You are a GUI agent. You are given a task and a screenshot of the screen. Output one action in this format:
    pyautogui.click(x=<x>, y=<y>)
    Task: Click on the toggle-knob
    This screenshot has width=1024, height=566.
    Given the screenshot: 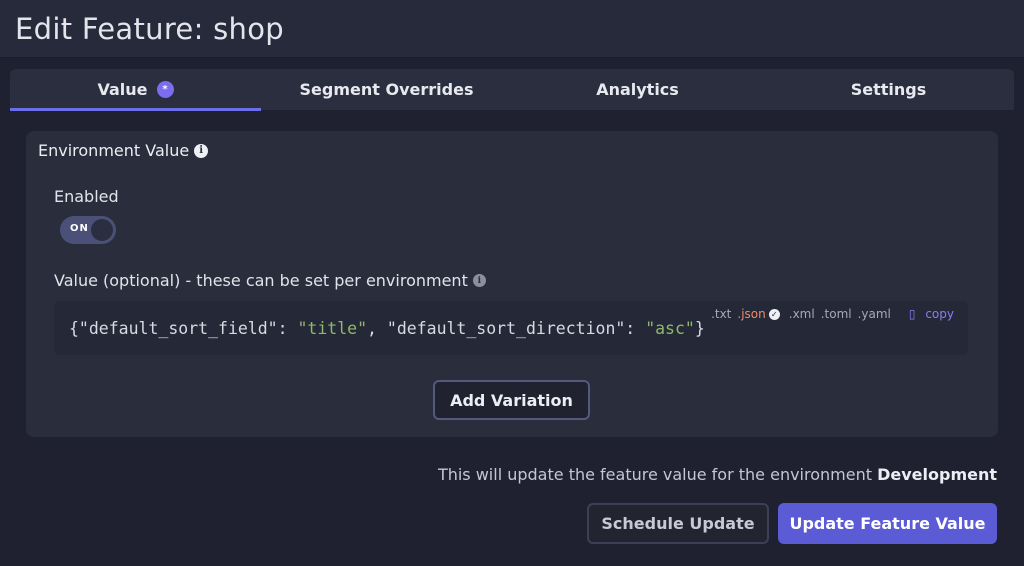 What is the action you would take?
    pyautogui.click(x=102, y=230)
    